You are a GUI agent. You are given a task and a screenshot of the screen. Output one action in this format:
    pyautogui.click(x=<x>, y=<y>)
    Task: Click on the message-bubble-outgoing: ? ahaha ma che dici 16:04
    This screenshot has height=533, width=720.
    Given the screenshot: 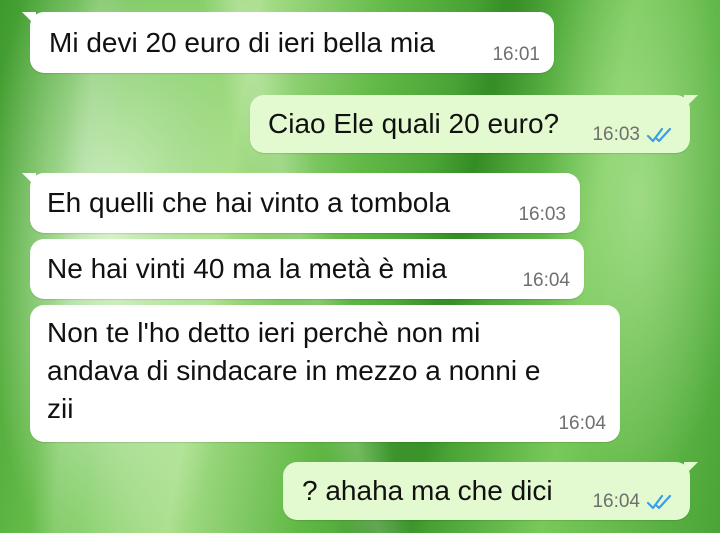 What is the action you would take?
    pyautogui.click(x=490, y=491)
    